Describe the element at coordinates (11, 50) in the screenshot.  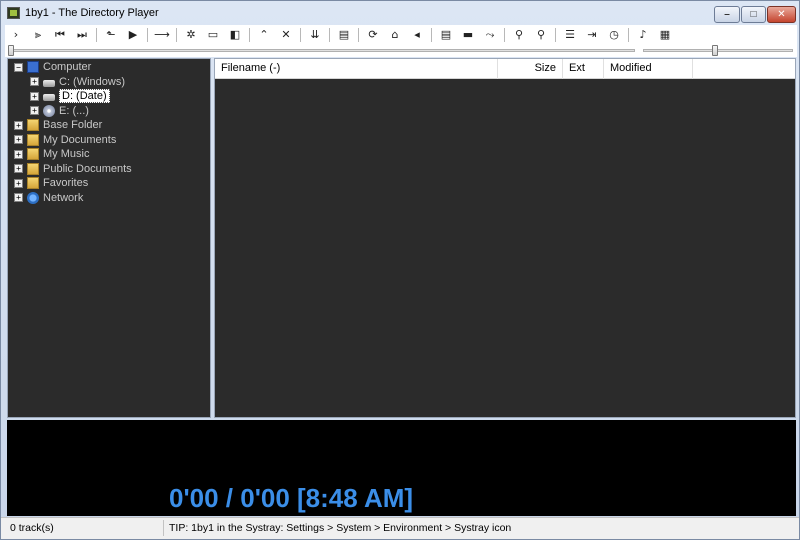
I see `seek-slider-thumb` at that location.